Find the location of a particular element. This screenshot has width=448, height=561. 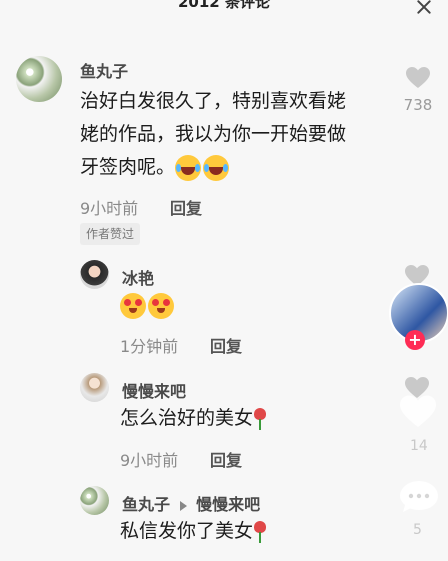

plus-icon: + is located at coordinates (415, 340).